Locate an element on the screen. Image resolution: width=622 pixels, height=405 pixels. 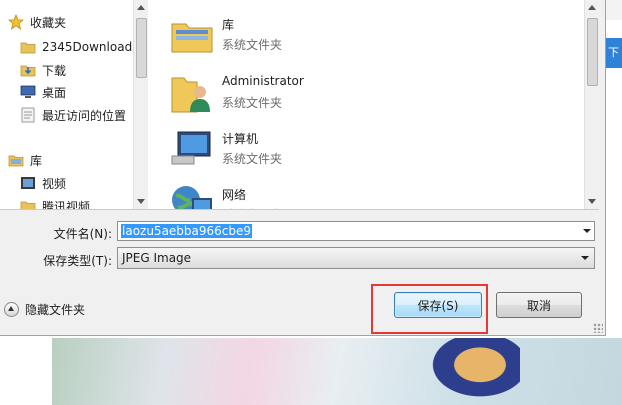
cancel-button-label: 取消 is located at coordinates (538, 305).